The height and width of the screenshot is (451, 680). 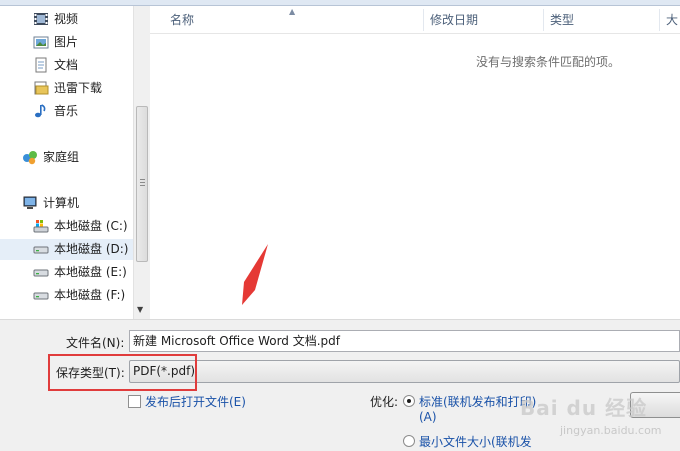 I want to click on nav-scrollbar: ▼, so click(x=141, y=162).